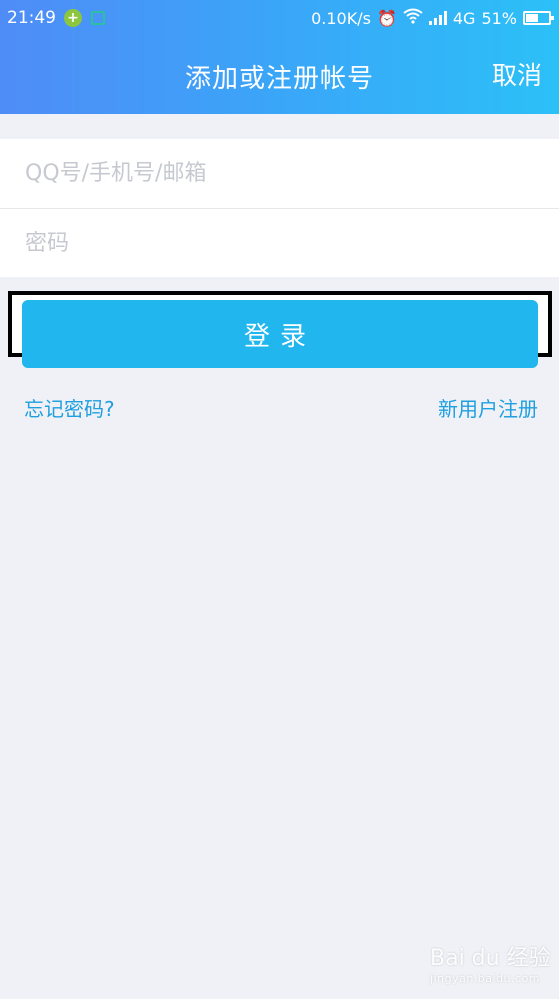  I want to click on page-title: 添加或注册帐号, so click(279, 79).